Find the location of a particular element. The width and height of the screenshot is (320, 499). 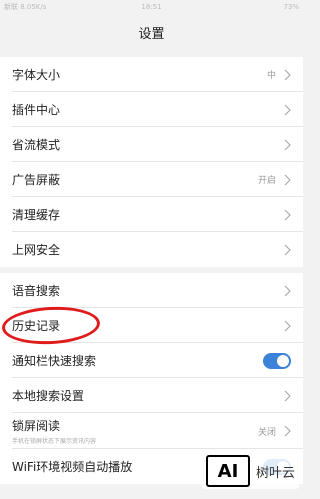

status-time: 18:51 is located at coordinates (151, 7).